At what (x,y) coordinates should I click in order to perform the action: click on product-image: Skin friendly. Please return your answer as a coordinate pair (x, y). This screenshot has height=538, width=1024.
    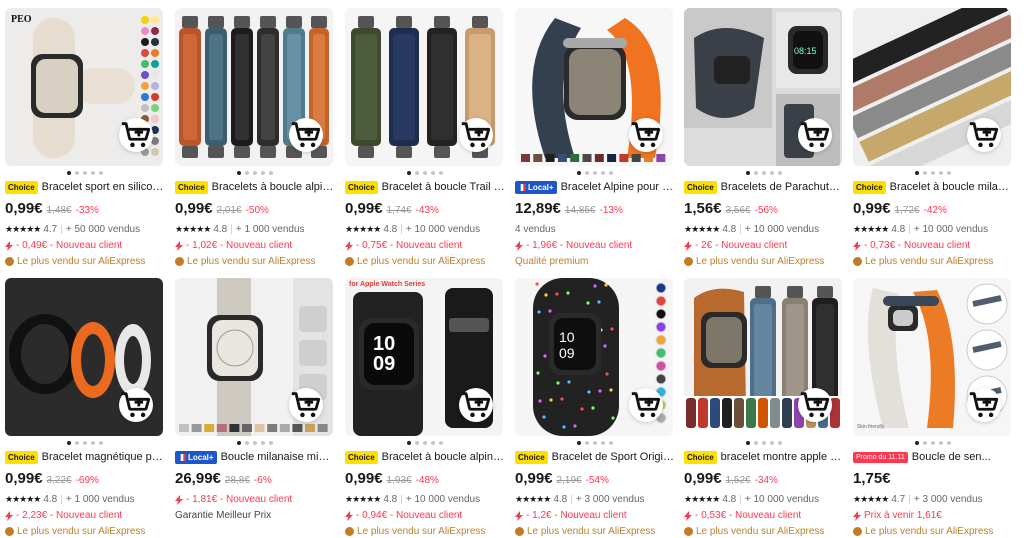
    Looking at the image, I should click on (932, 357).